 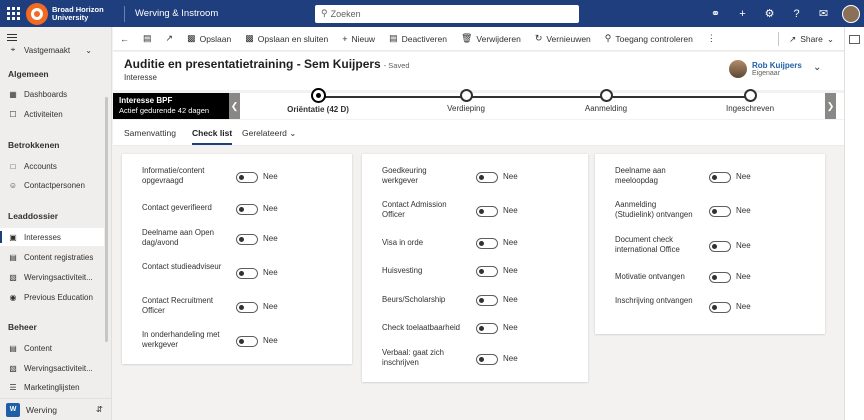 I want to click on education-icon: ◉, so click(x=13, y=297).